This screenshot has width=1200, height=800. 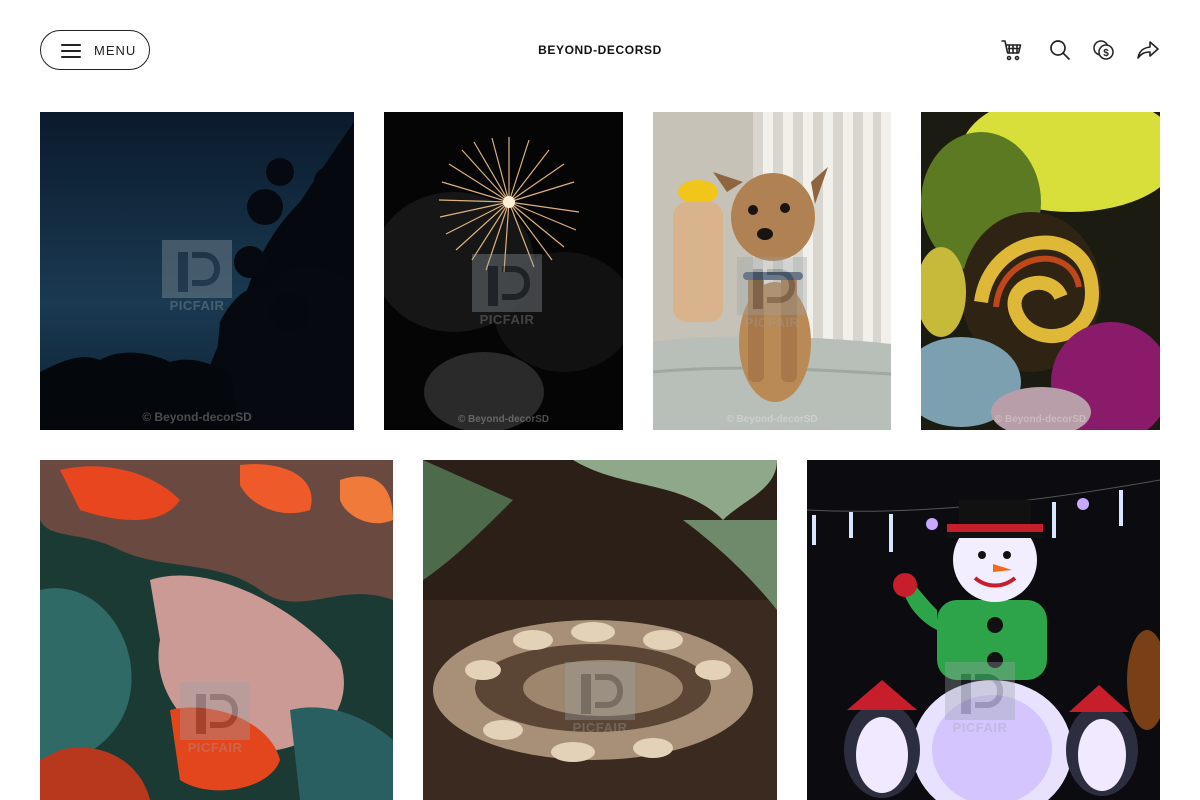 I want to click on photo-ball-python: PICFAIR, so click(x=600, y=630).